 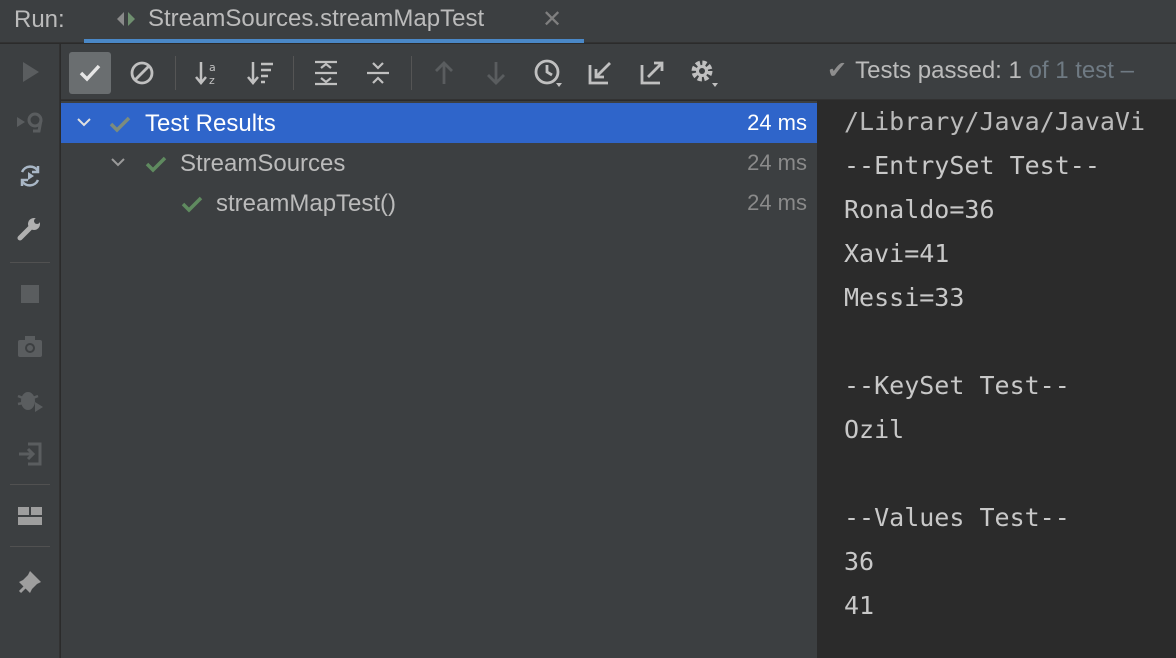 What do you see at coordinates (30, 72) in the screenshot?
I see `rerun-icon` at bounding box center [30, 72].